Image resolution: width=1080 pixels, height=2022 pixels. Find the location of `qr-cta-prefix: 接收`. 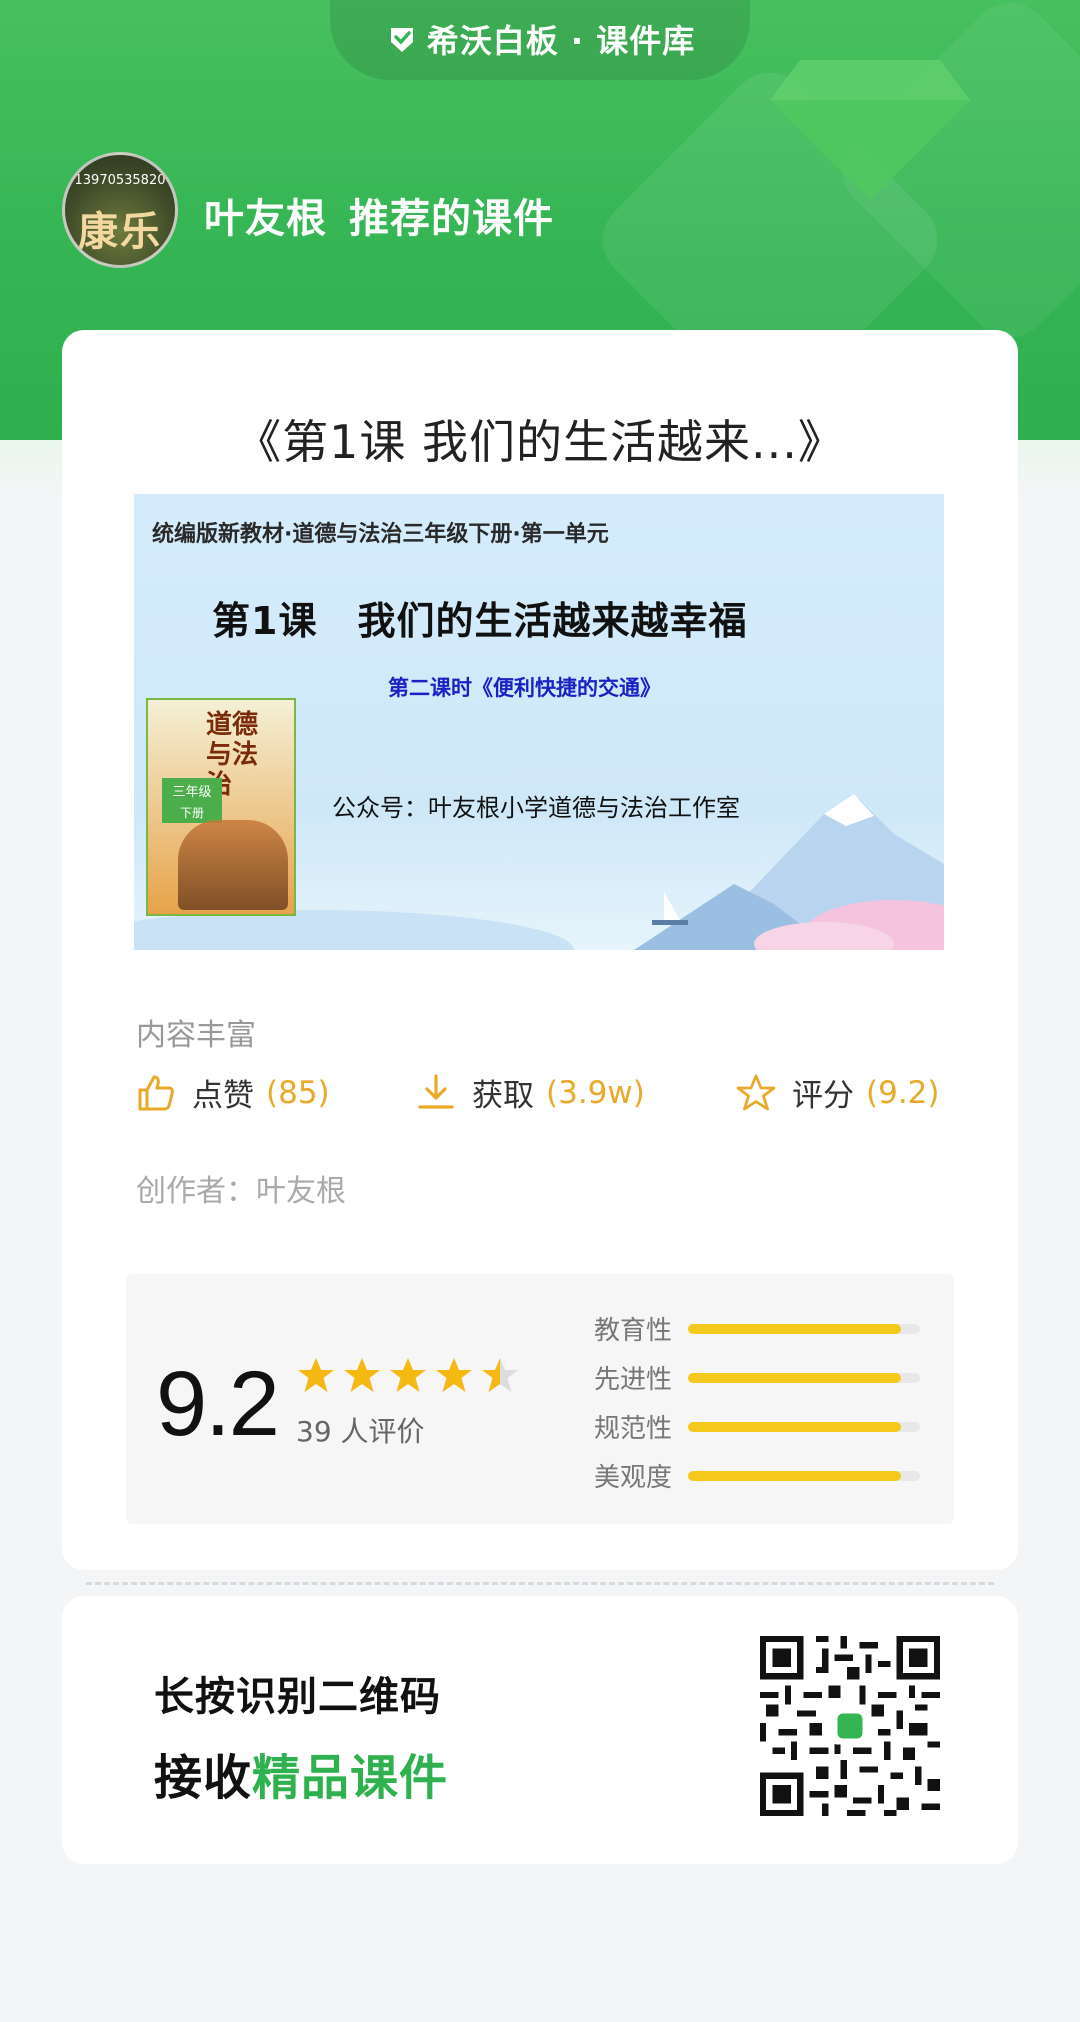

qr-cta-prefix: 接收 is located at coordinates (203, 1778).